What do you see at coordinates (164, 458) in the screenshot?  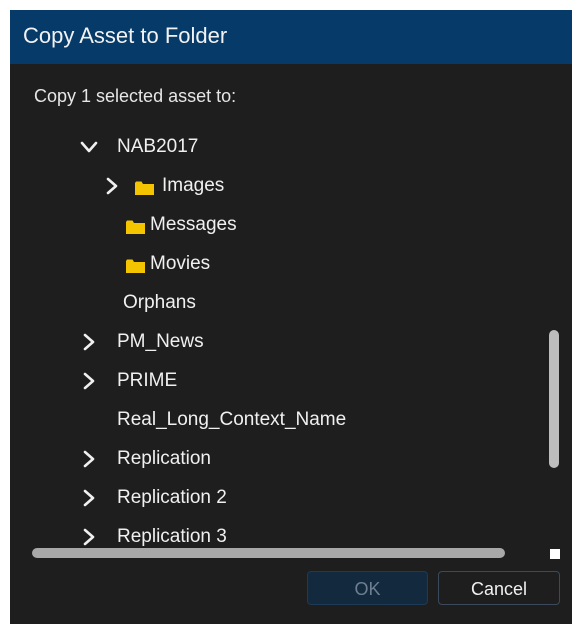 I see `tree-item-label: Replication` at bounding box center [164, 458].